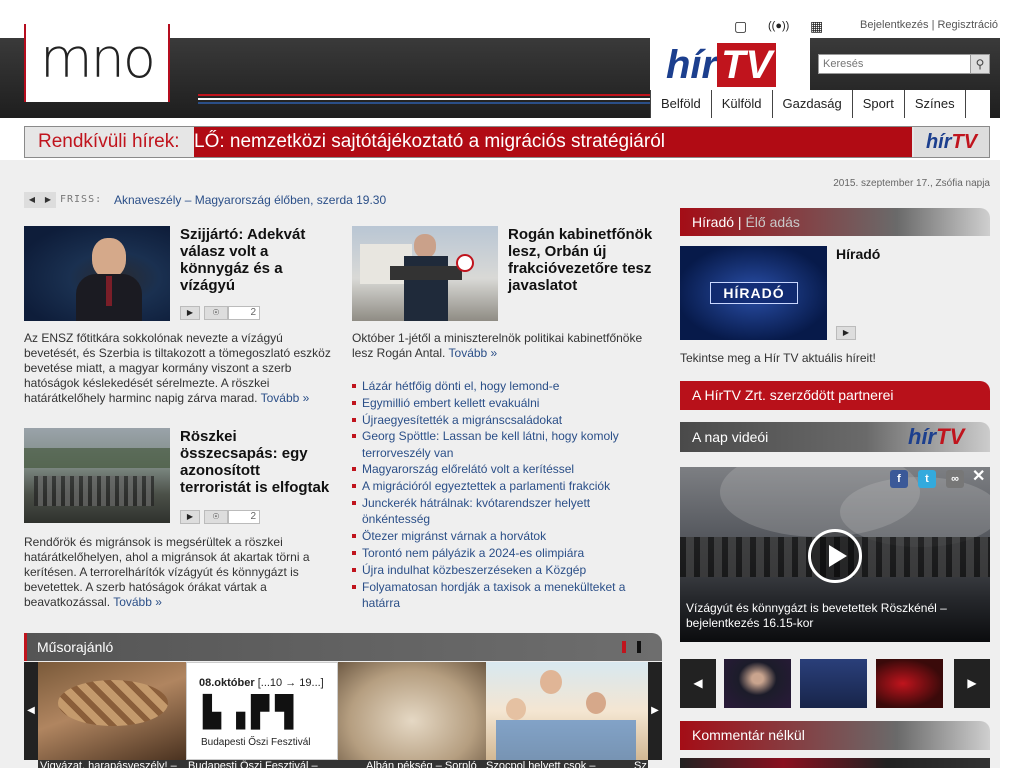 This screenshot has height=768, width=1024. What do you see at coordinates (424, 103) in the screenshot?
I see `flag-stripe-blue` at bounding box center [424, 103].